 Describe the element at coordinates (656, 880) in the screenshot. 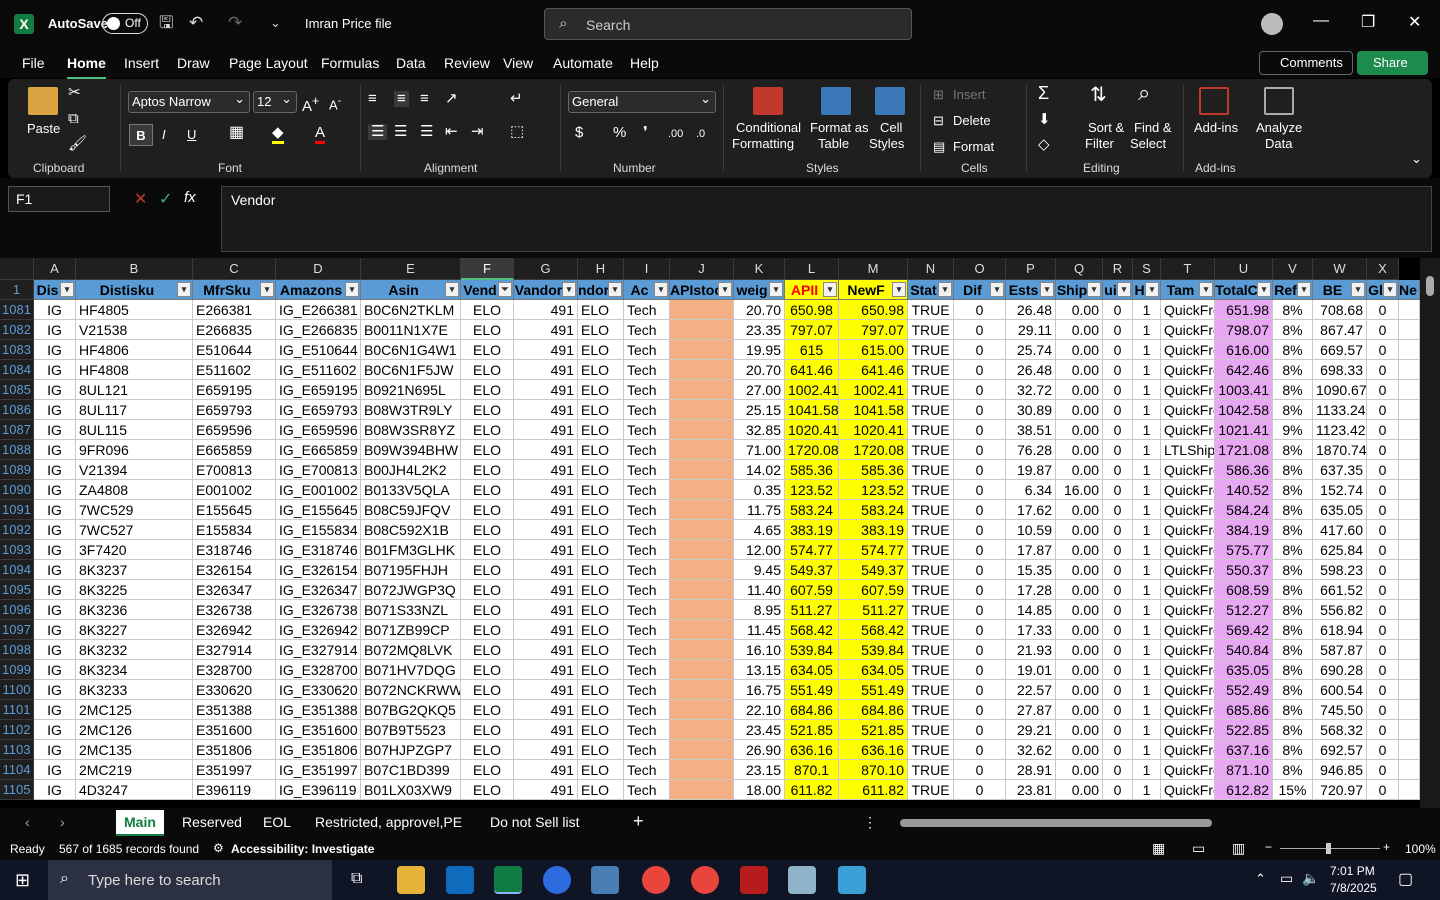

I see `chrome-icon` at that location.